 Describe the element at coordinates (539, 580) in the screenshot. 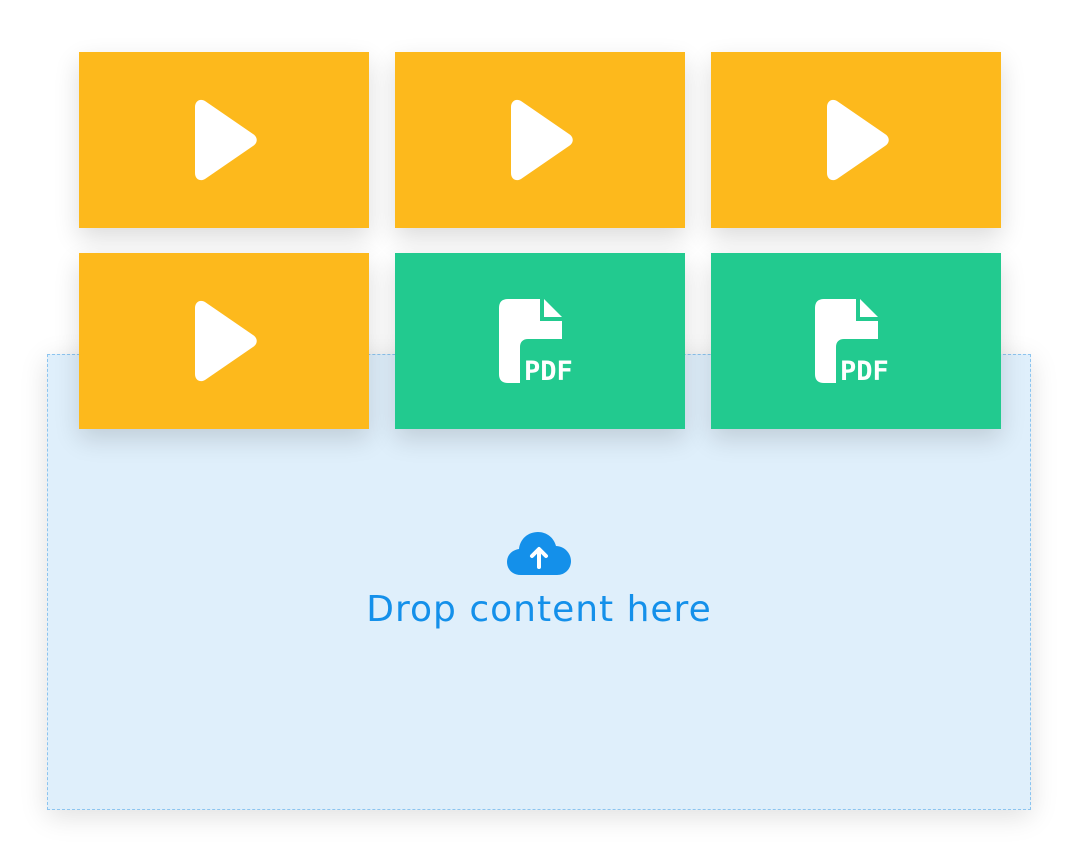

I see `drop-zone-content: Drop content here` at that location.